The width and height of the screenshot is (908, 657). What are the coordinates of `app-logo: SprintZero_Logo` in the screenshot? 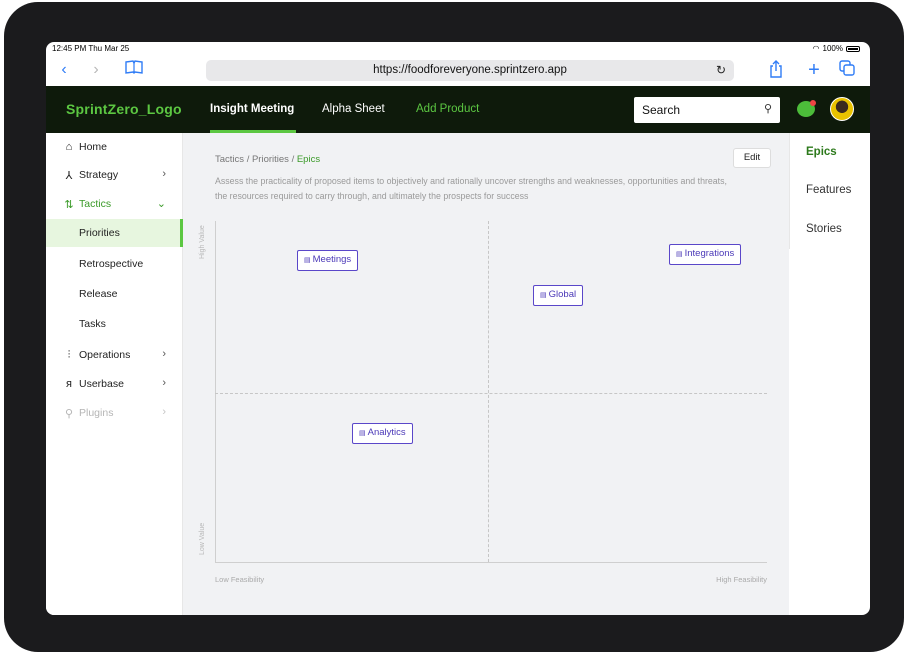 It's located at (124, 109).